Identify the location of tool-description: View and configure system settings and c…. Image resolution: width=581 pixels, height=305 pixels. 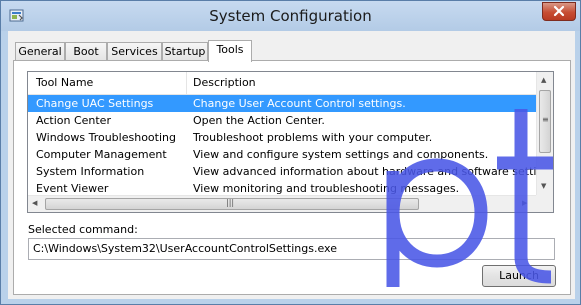
(341, 154).